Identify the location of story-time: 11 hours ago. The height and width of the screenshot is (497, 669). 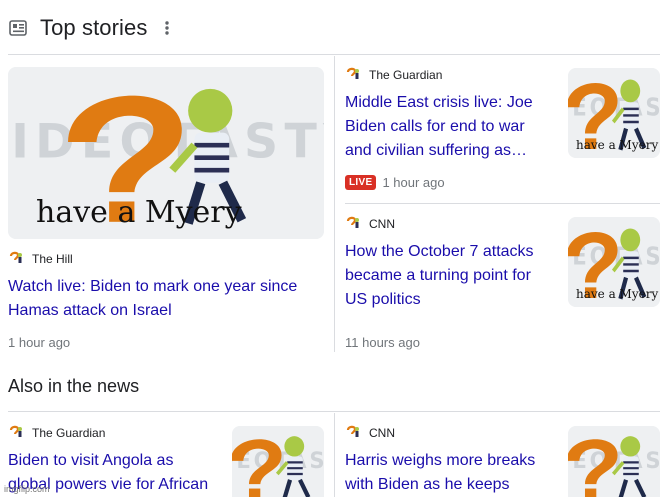
(382, 342).